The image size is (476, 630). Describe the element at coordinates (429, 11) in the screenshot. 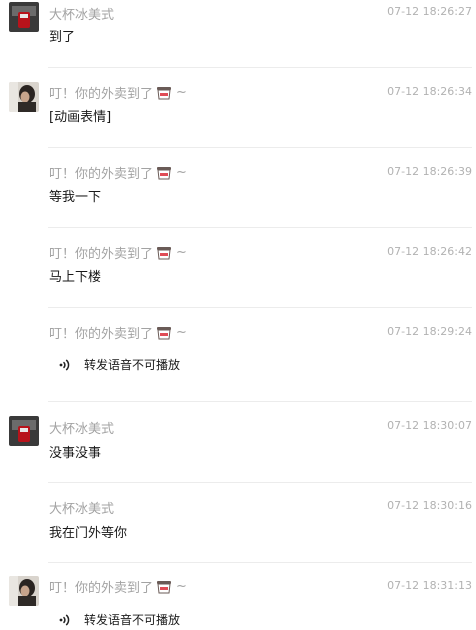

I see `message-time: 07-12 18:26:27` at that location.